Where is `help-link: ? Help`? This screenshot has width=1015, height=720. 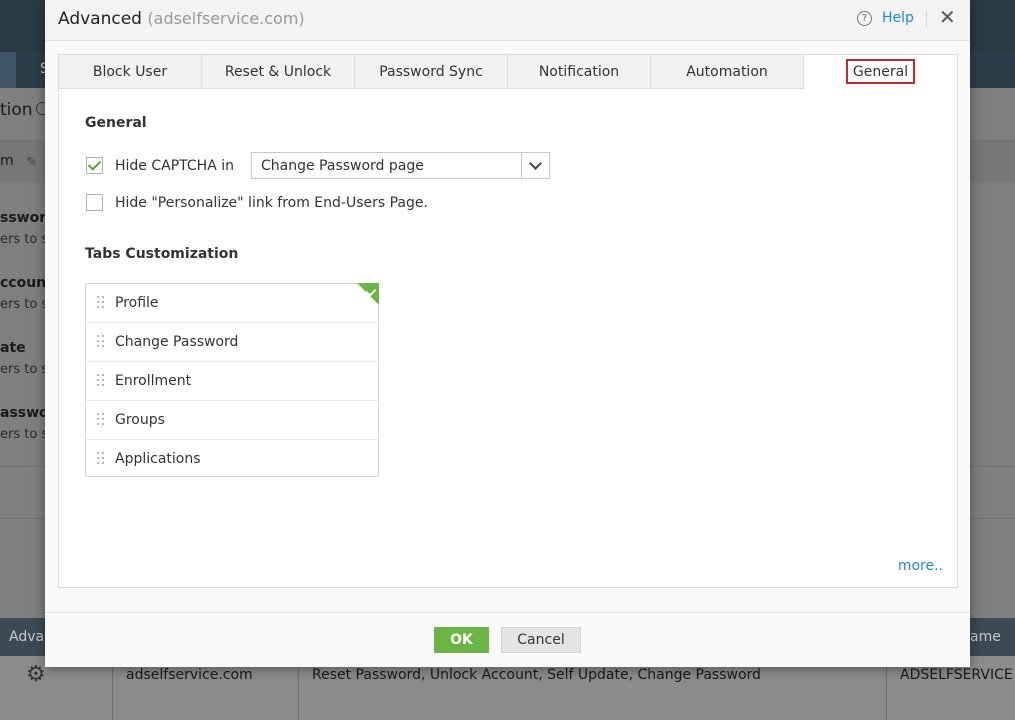 help-link: ? Help is located at coordinates (885, 18).